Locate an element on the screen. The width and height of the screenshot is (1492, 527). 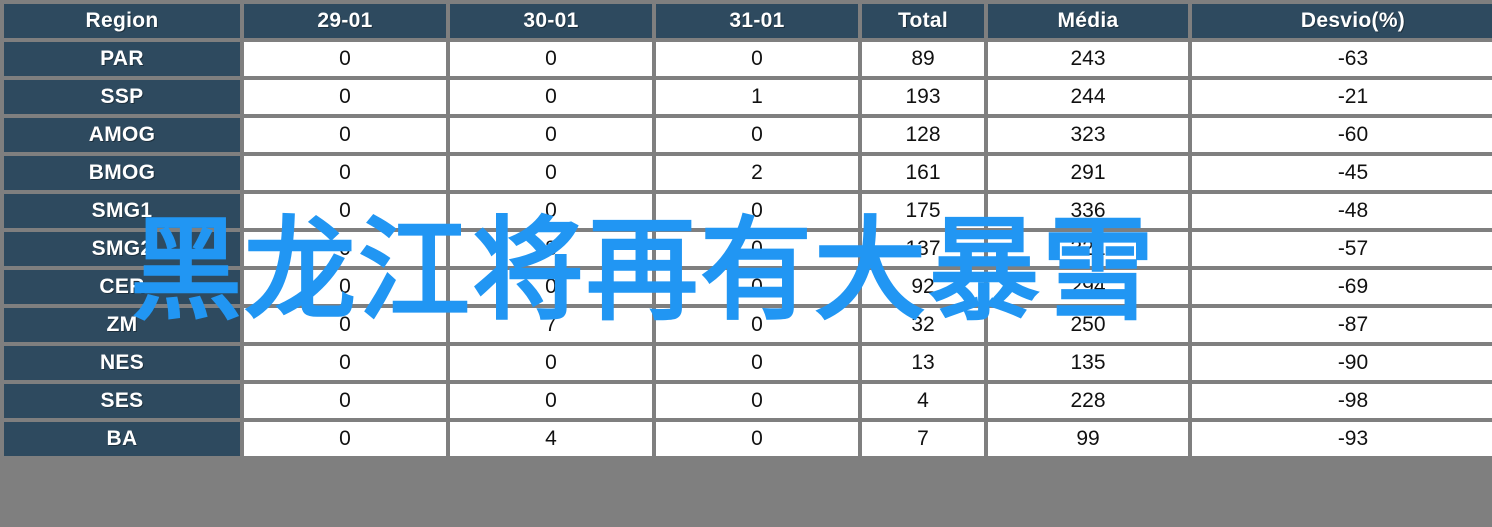
cell-media: 291 is located at coordinates (1088, 173).